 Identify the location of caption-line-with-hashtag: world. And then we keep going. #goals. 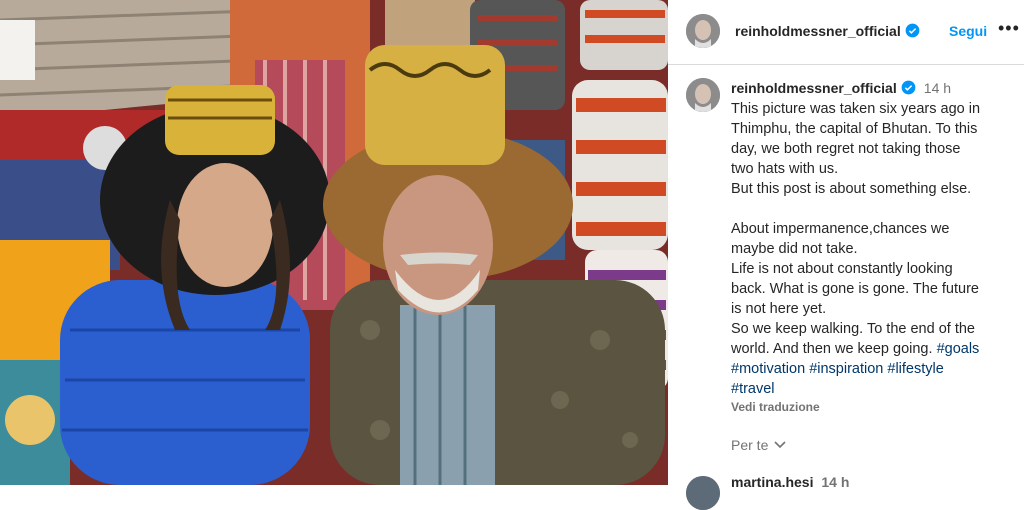
(876, 349).